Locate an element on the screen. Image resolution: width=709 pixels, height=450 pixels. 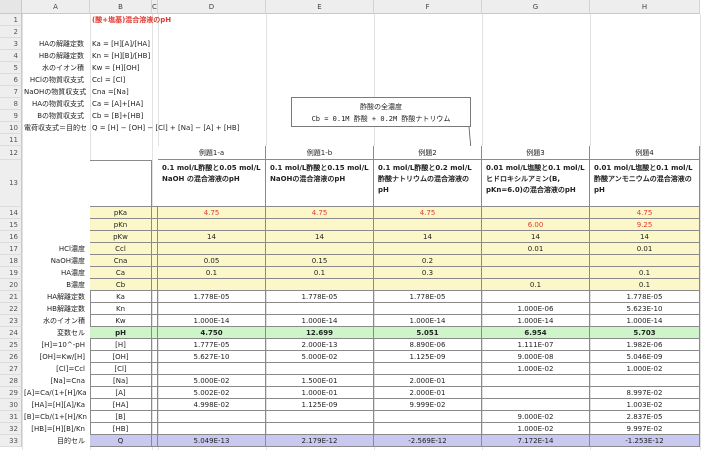
value-cell: 1.000E-14 is located at coordinates (536, 321).